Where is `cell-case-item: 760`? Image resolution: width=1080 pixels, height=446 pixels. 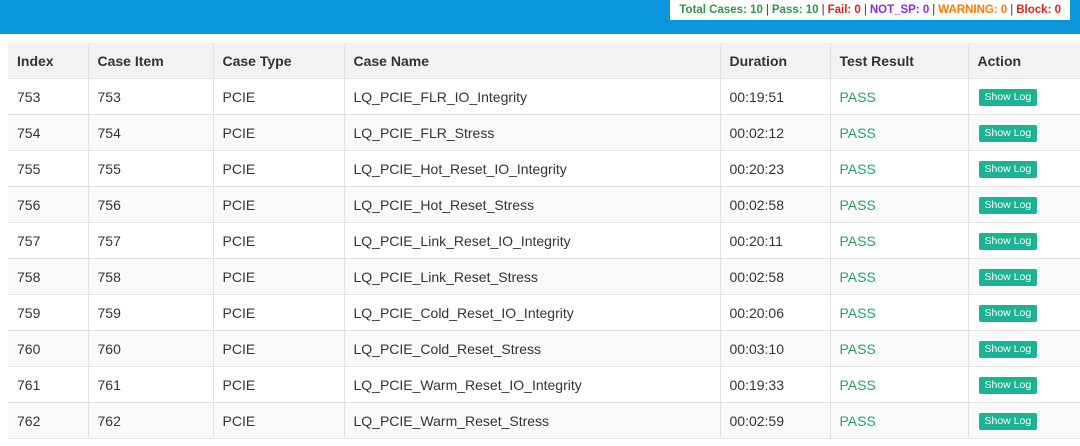
cell-case-item: 760 is located at coordinates (151, 348).